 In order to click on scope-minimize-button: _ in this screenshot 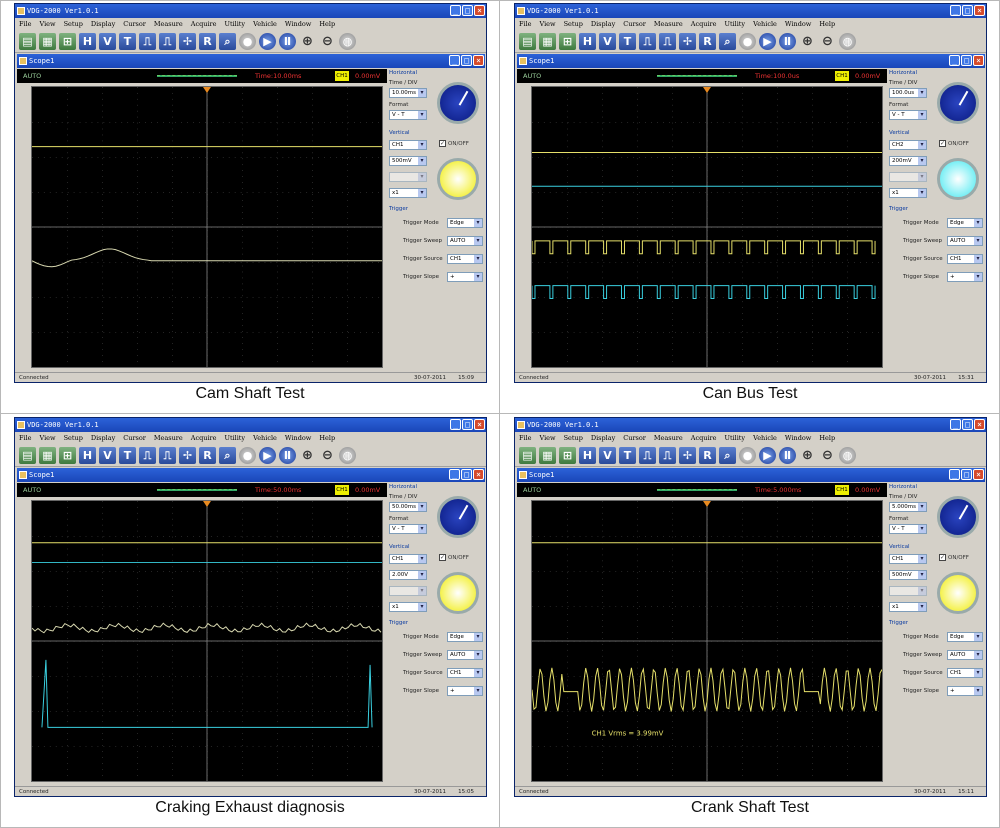, I will do `click(454, 60)`.